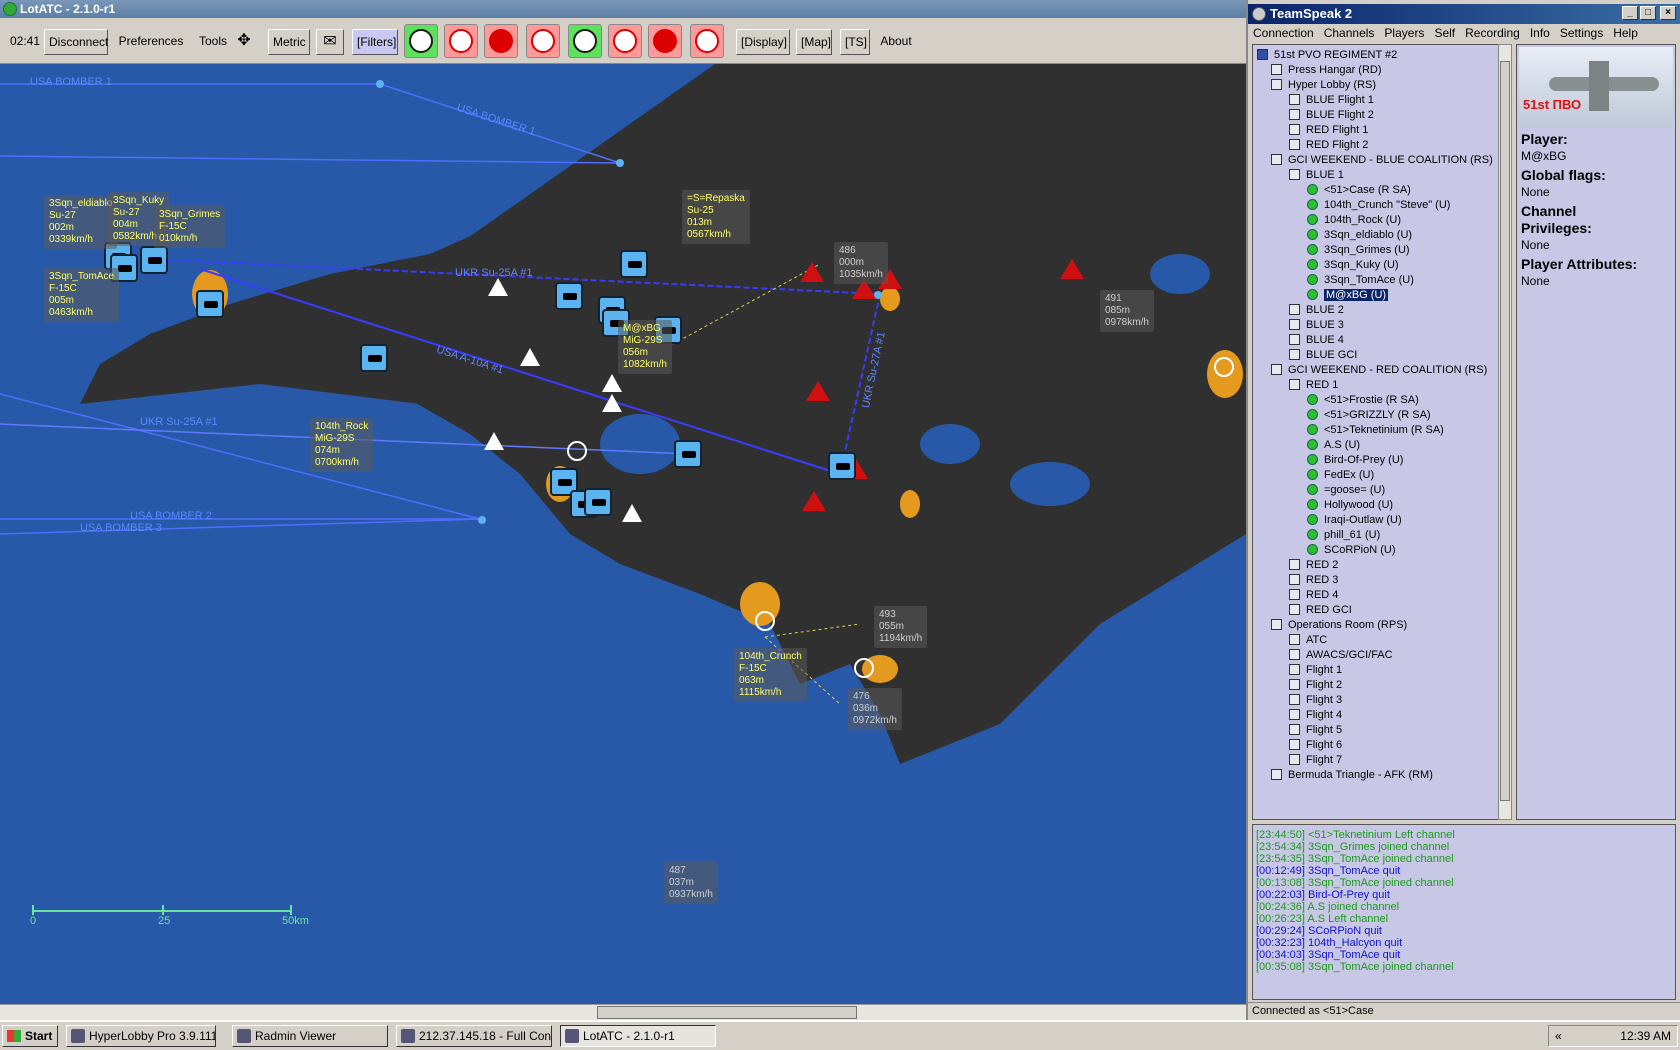 The image size is (1680, 1050). I want to click on tree-channel-item: Flight 1, so click(1315, 670).